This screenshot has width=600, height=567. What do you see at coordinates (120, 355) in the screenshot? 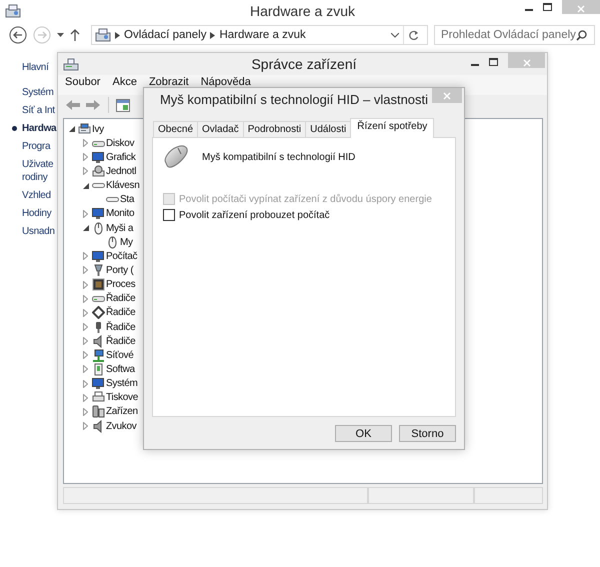
I see `tree-item: Síťové` at bounding box center [120, 355].